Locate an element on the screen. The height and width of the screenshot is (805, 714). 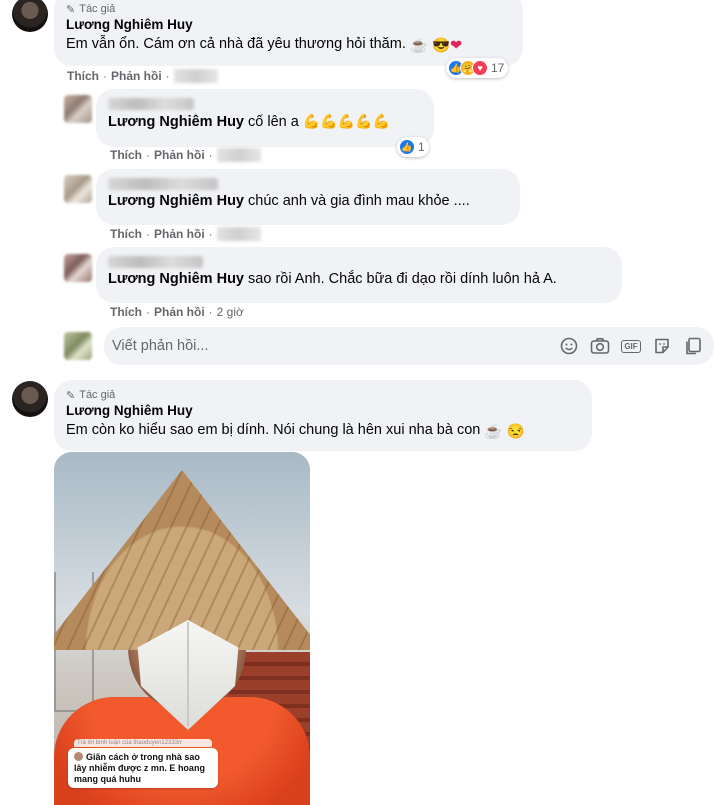
unamused-face-emoji-icon: 😒 is located at coordinates (515, 432).